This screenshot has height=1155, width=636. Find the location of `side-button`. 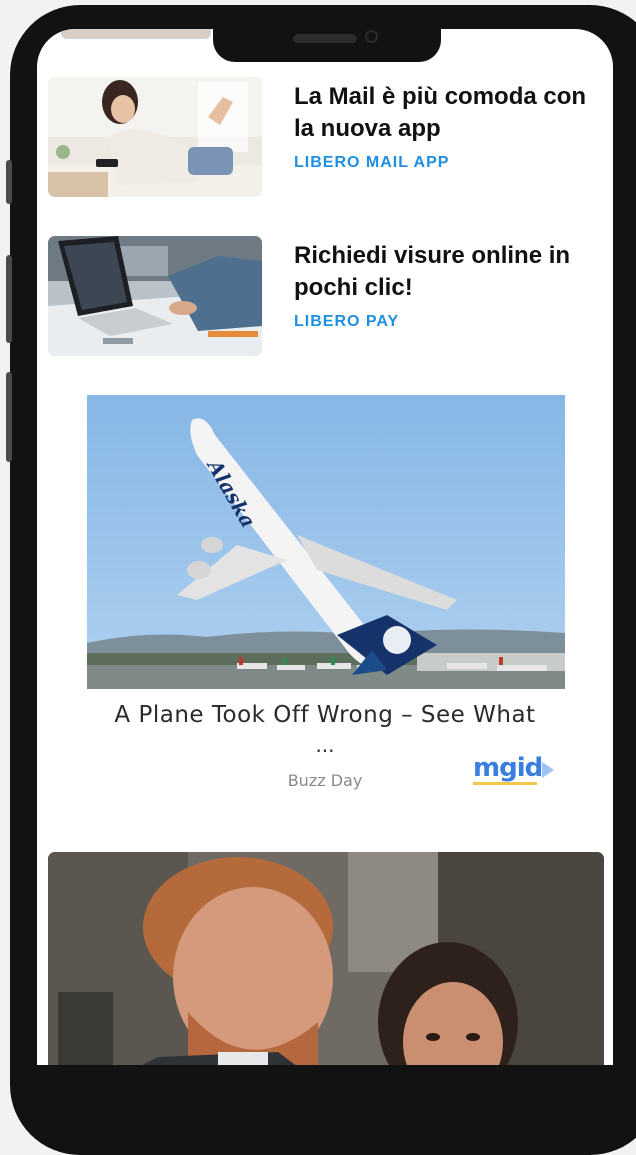

side-button is located at coordinates (9, 182).